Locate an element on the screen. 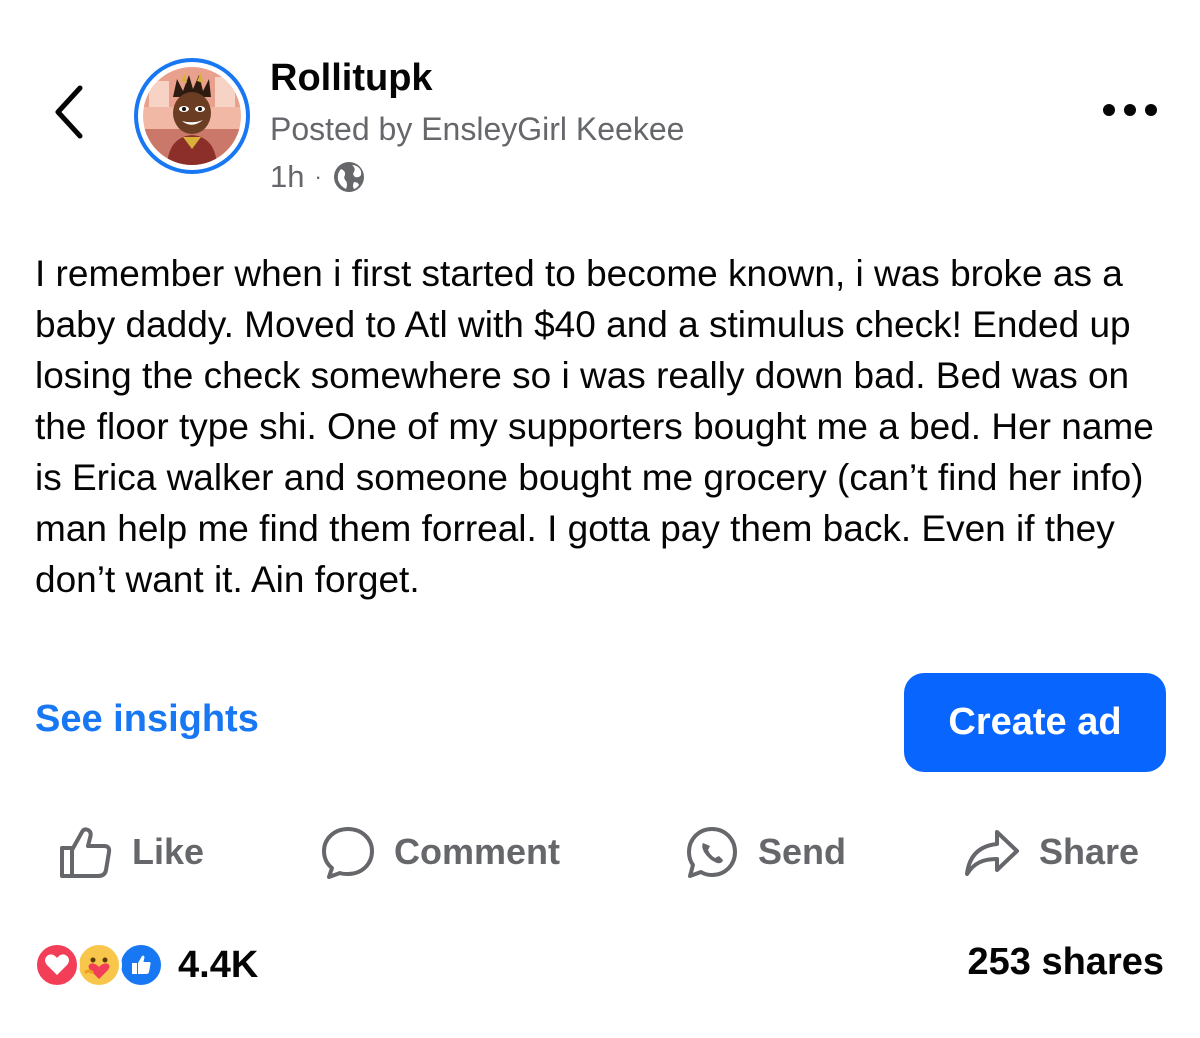 This screenshot has width=1200, height=1038. avatar is located at coordinates (192, 116).